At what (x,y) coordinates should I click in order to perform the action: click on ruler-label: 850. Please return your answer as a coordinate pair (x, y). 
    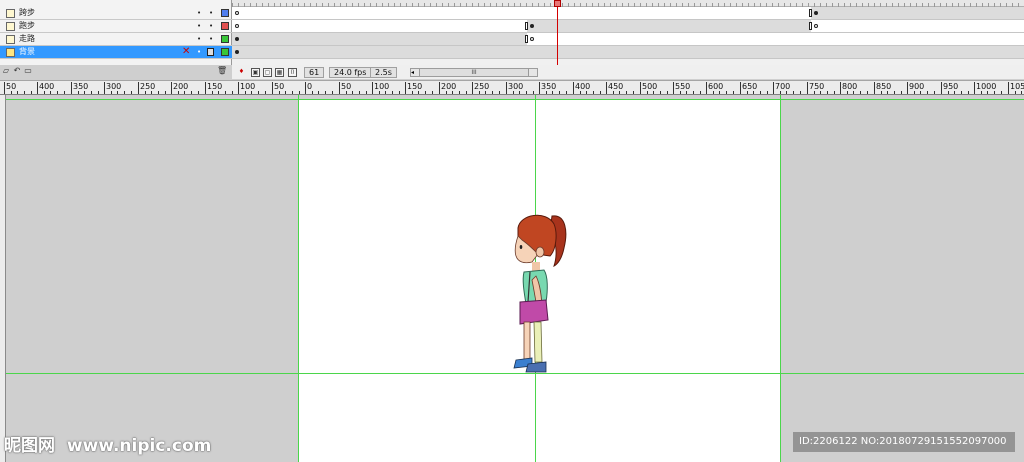
    Looking at the image, I should click on (884, 86).